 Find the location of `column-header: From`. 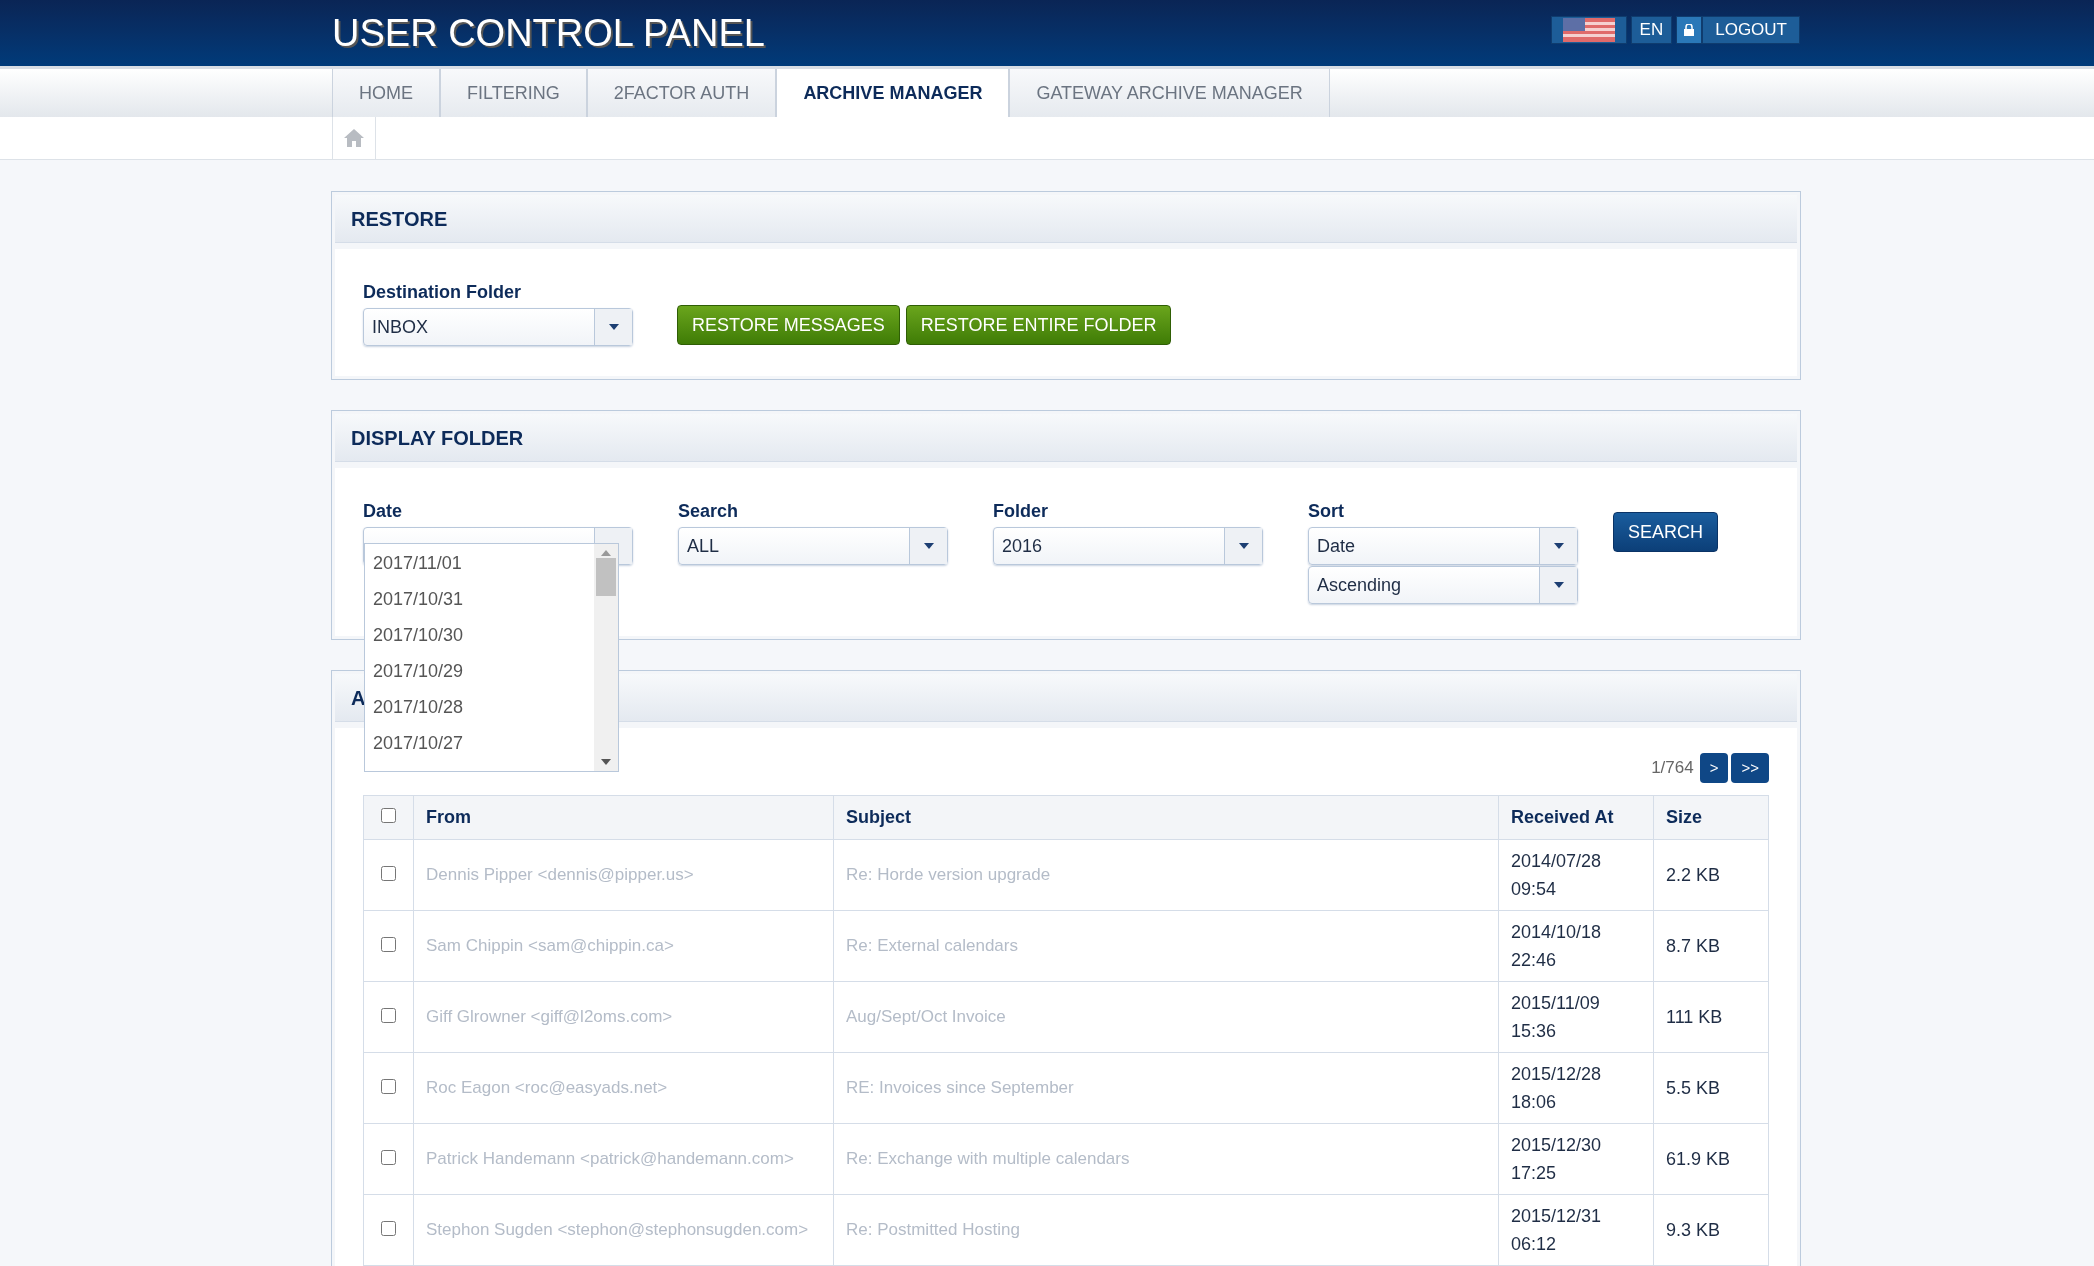

column-header: From is located at coordinates (623, 817).